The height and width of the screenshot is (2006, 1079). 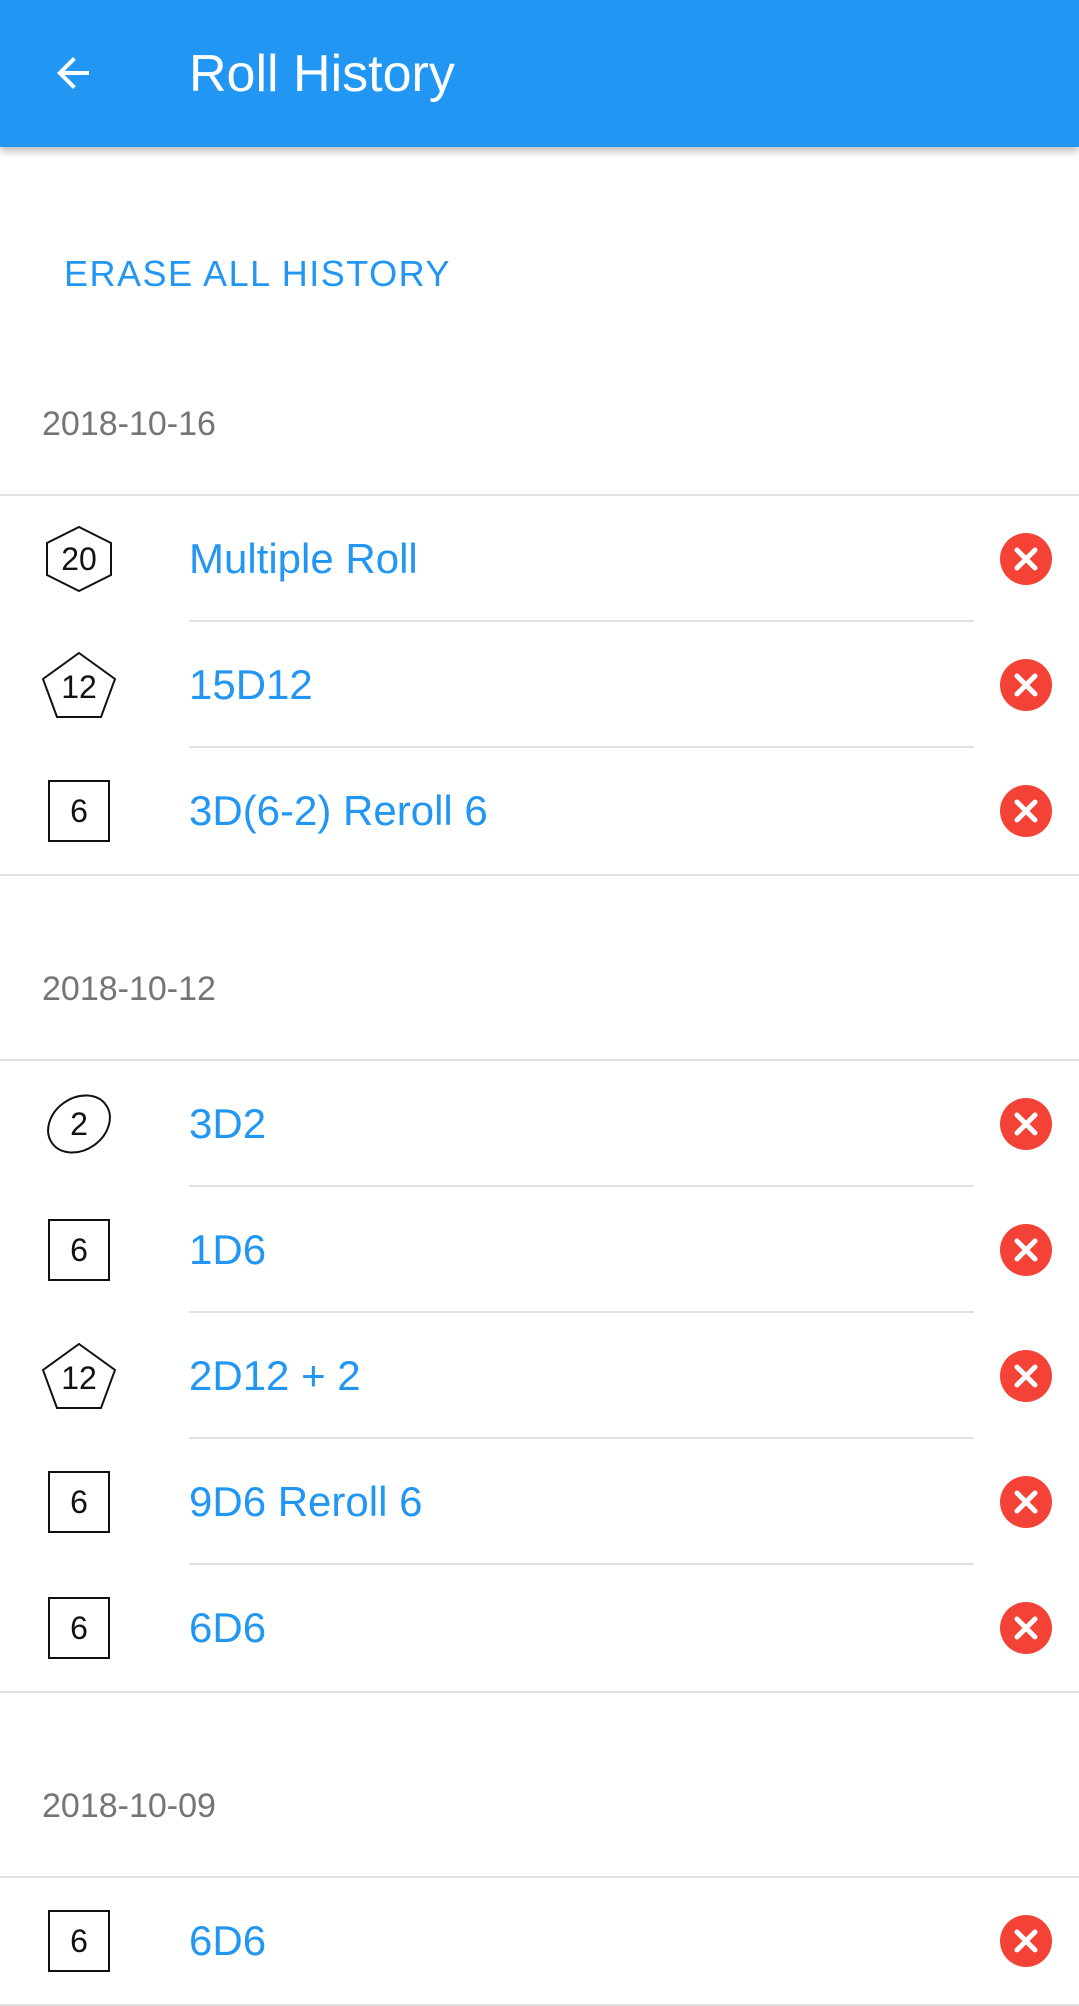 What do you see at coordinates (129, 424) in the screenshot?
I see `date-header: 2018-10-16` at bounding box center [129, 424].